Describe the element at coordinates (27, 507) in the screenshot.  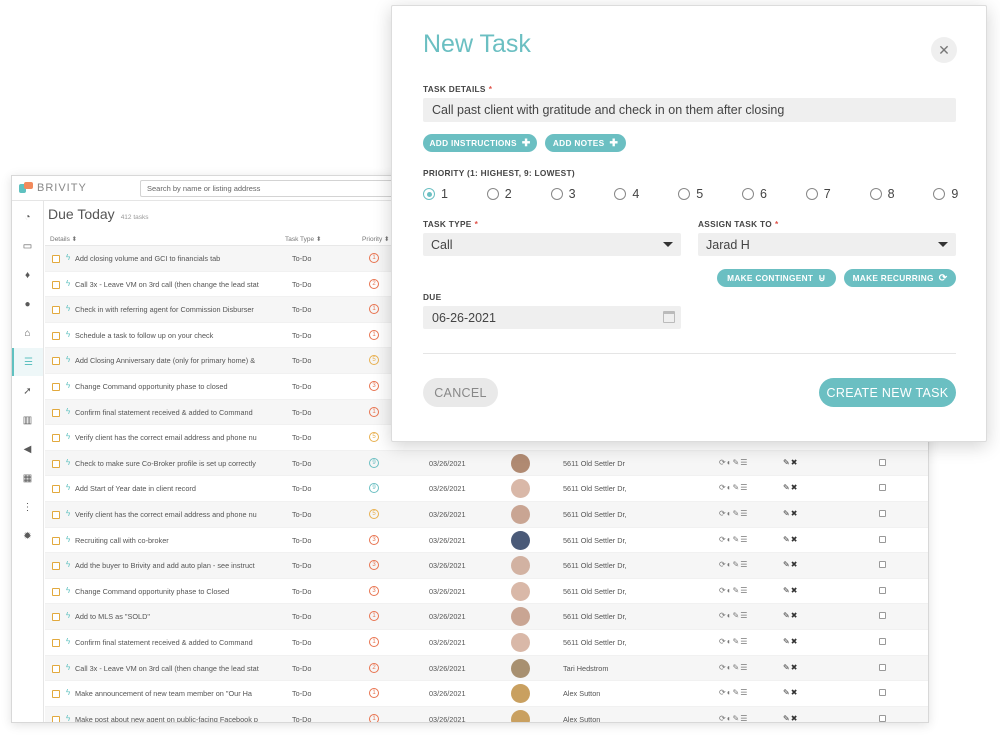
I see `grid-icon: ⋮` at that location.